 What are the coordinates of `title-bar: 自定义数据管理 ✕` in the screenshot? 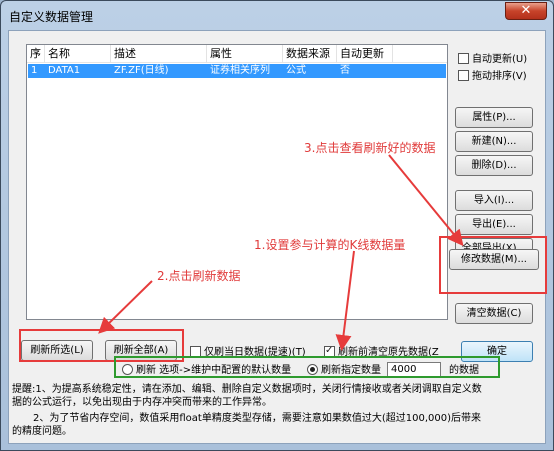 It's located at (277, 15).